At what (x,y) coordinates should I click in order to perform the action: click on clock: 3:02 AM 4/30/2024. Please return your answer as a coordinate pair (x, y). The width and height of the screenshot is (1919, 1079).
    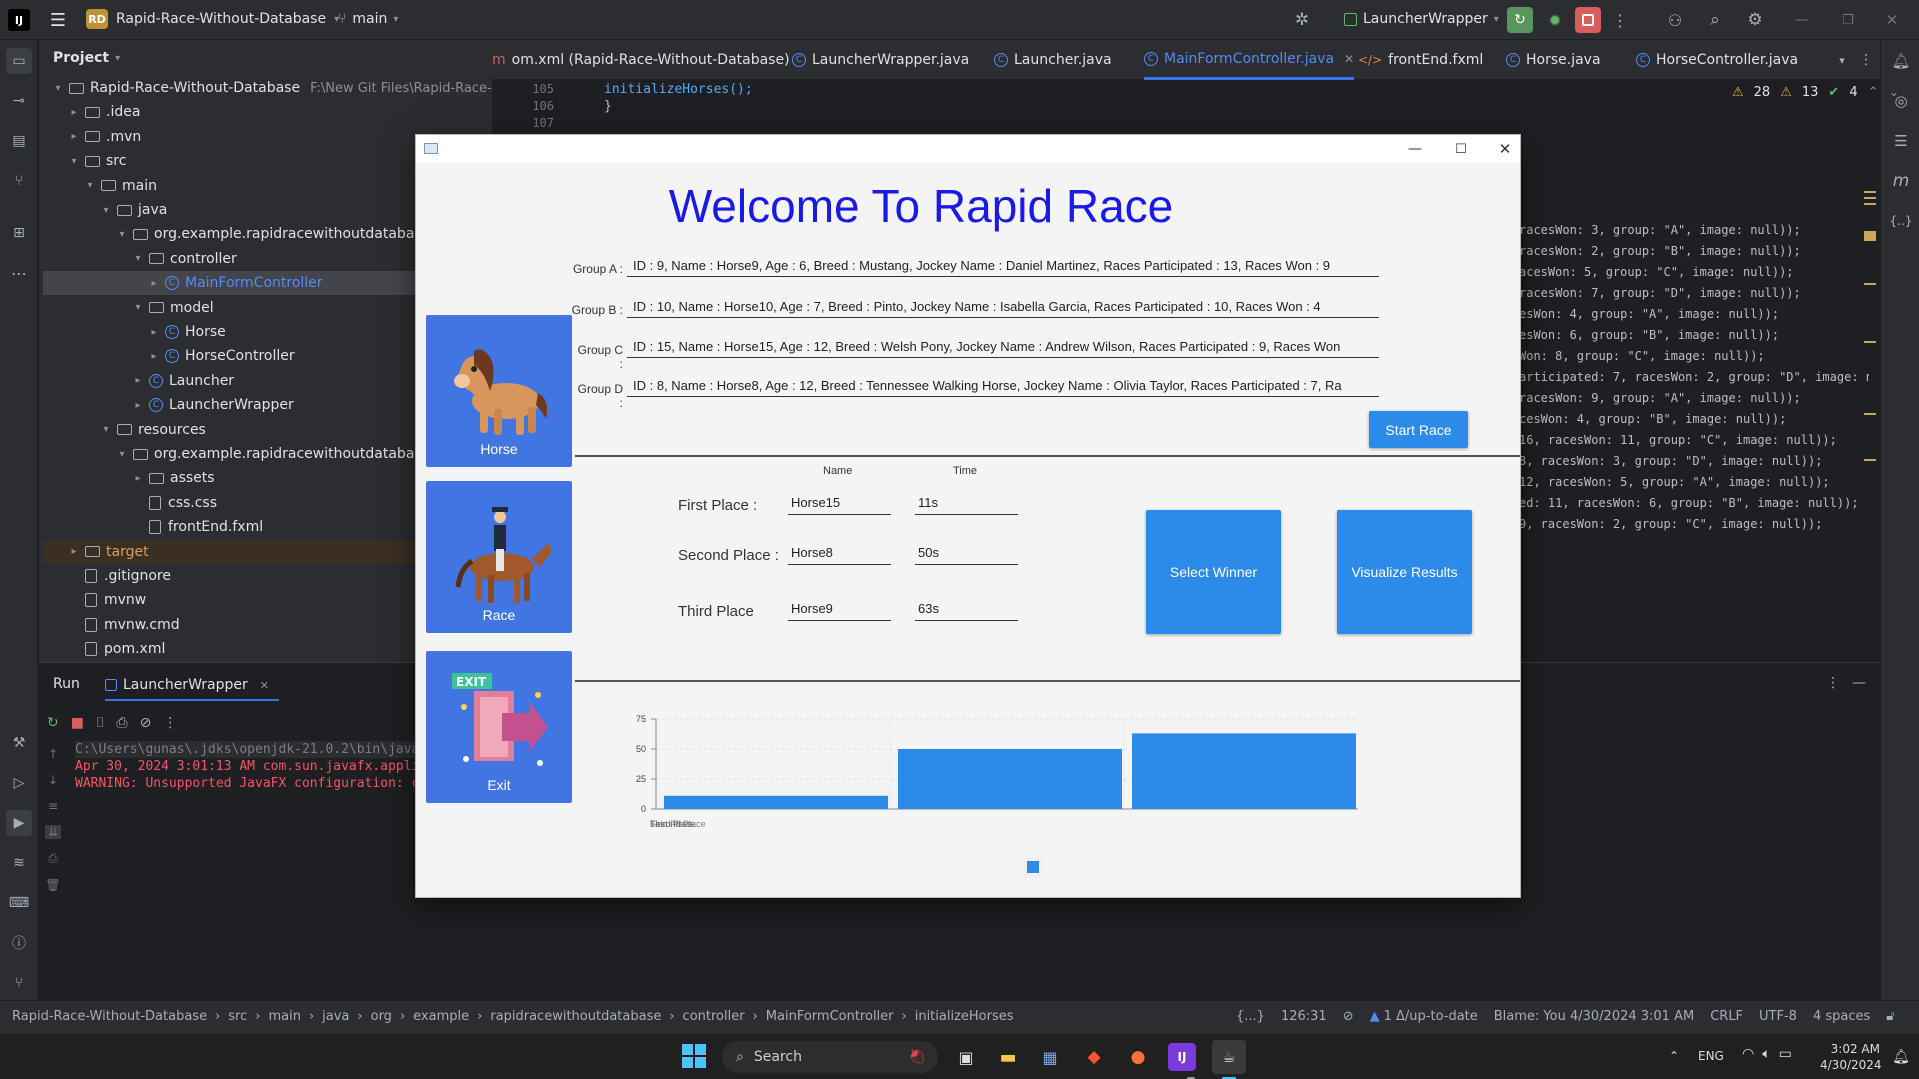
    Looking at the image, I should click on (1851, 1057).